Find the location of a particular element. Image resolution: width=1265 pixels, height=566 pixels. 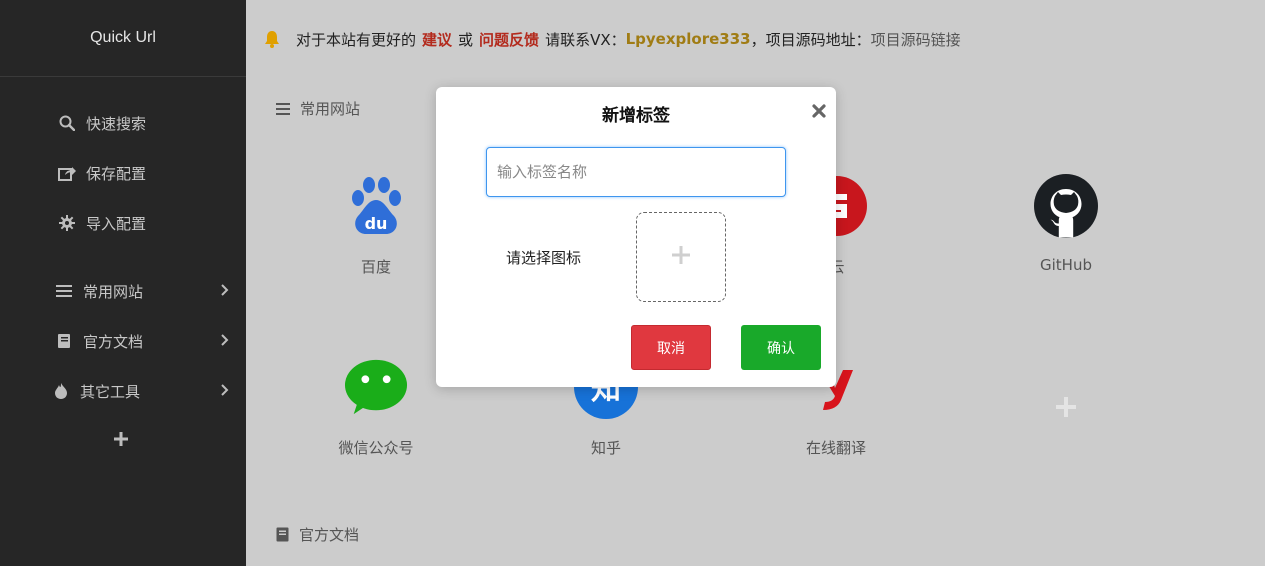

notice-prefix: 对于本站有更好的 is located at coordinates (356, 39).